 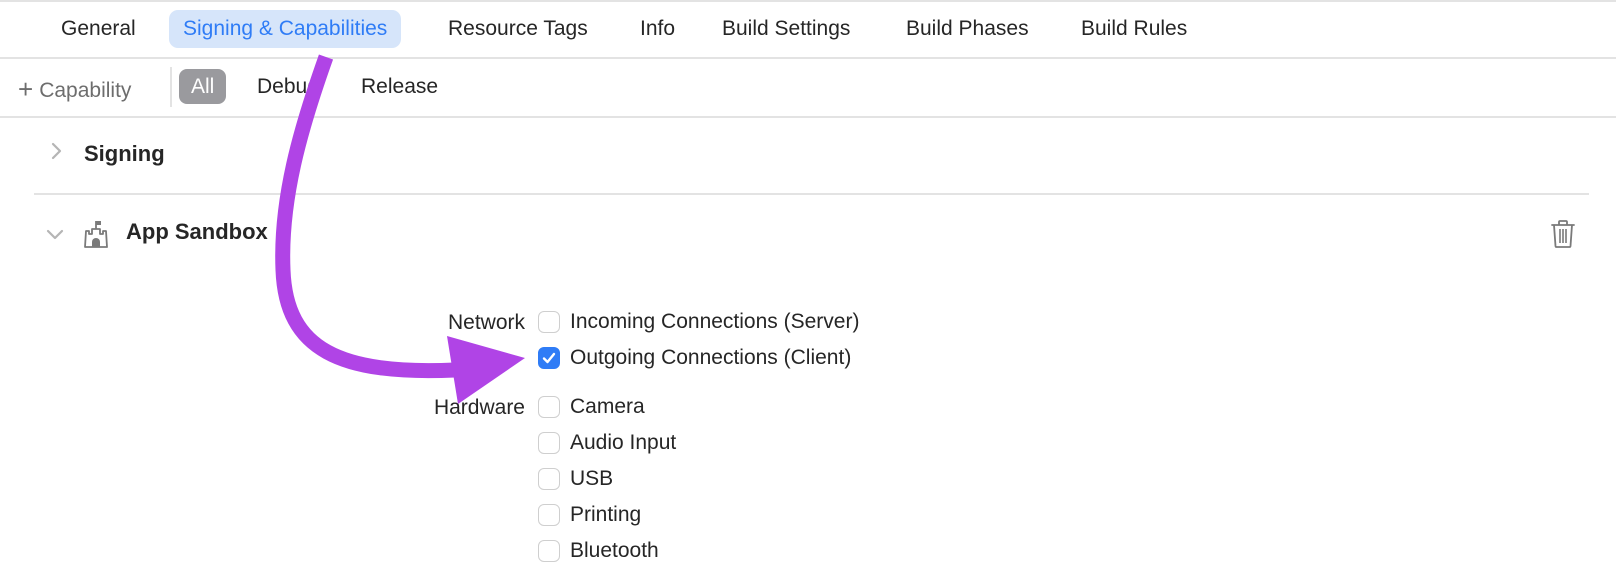 I want to click on bluetooth-checkbox, so click(x=549, y=551).